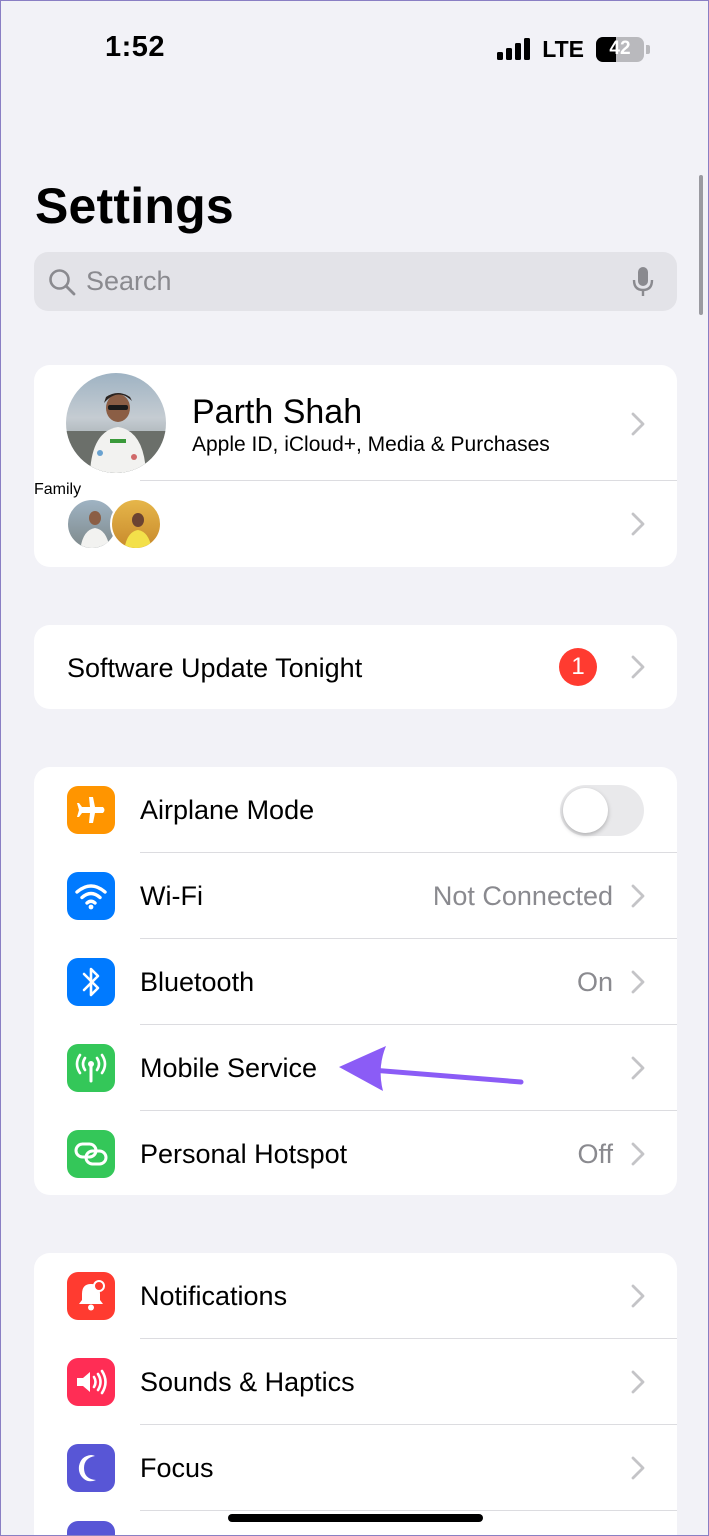  I want to click on battery-icon: 42, so click(620, 49).